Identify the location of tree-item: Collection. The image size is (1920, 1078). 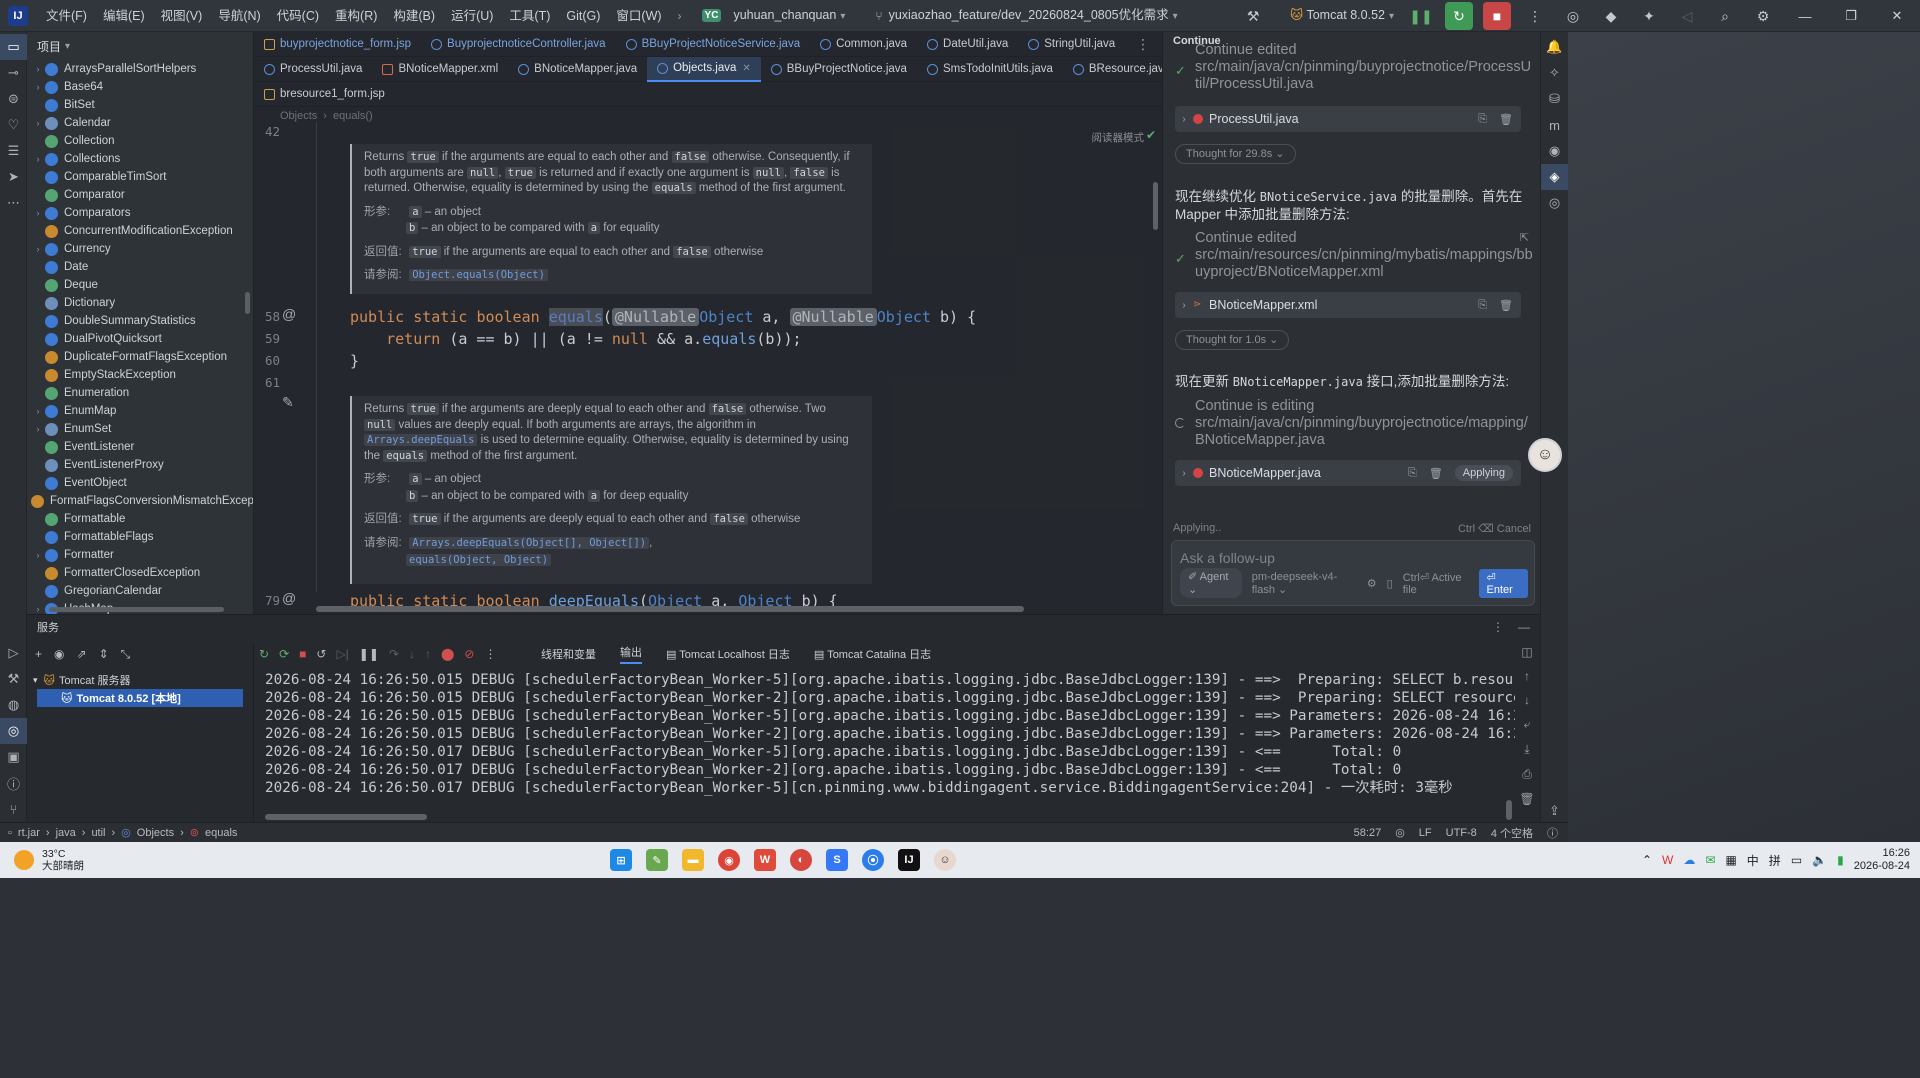
(142, 141).